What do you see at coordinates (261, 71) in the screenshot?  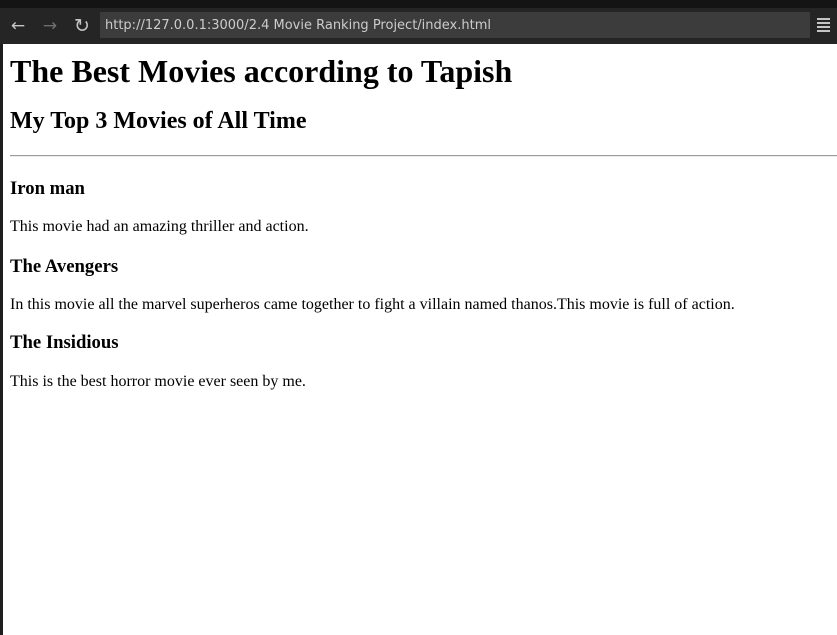 I see `page-title: The Best Movies according to Tapish` at bounding box center [261, 71].